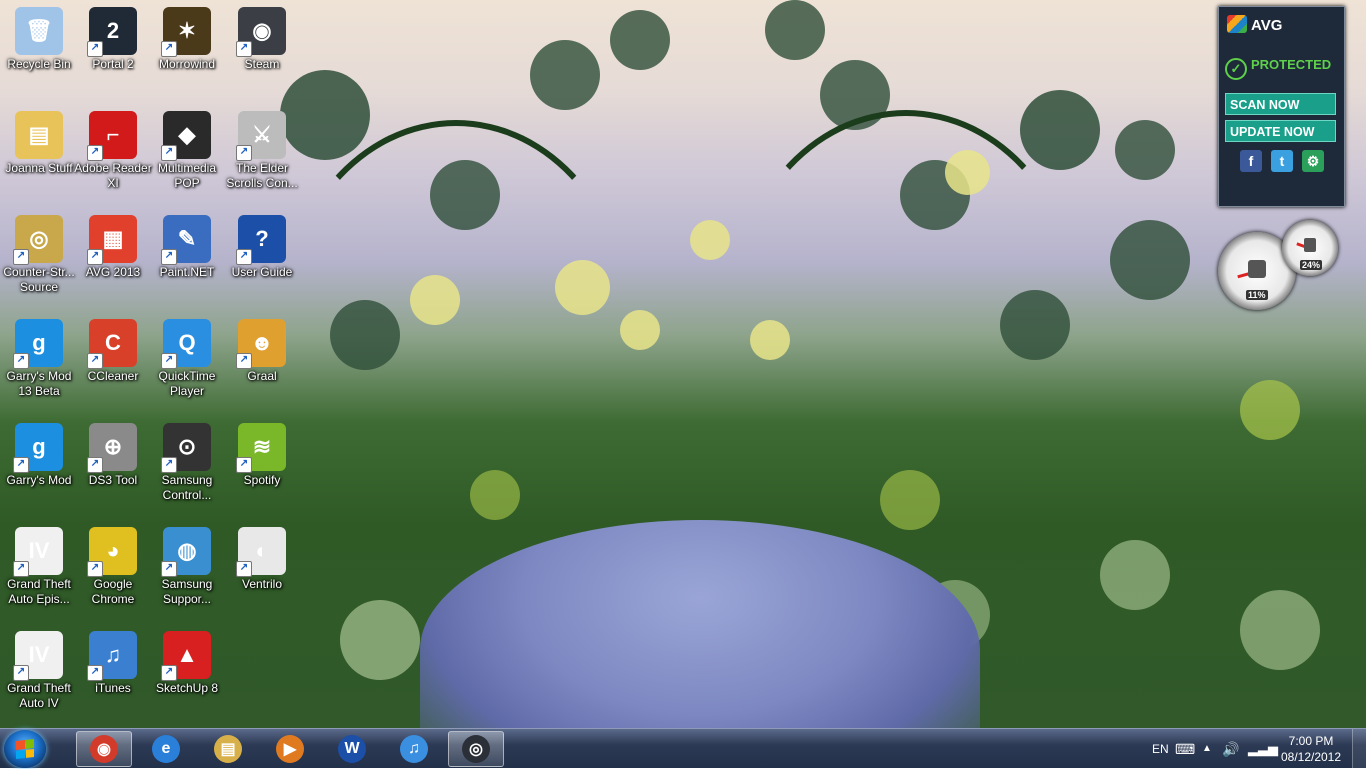  What do you see at coordinates (39, 31) in the screenshot?
I see `recycle-bin-icon: 🗑` at bounding box center [39, 31].